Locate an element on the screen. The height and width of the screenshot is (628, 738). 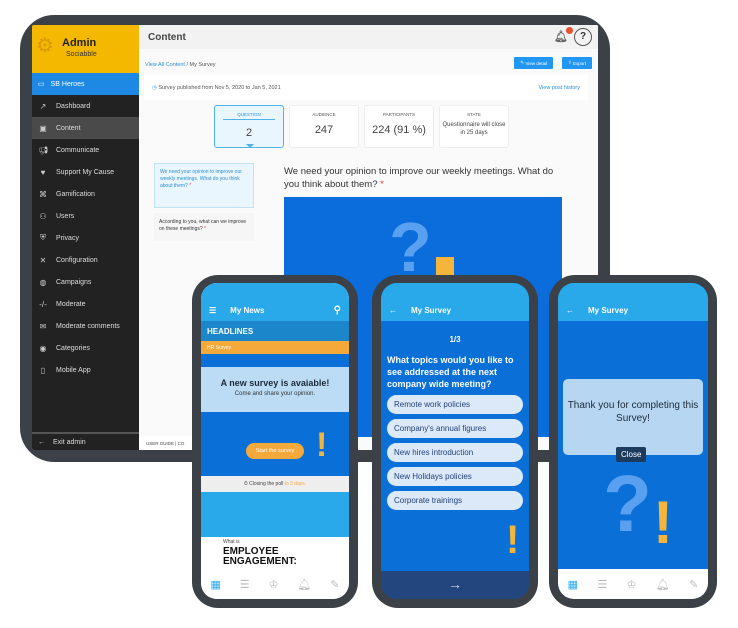
footer-links: USER GUIDE | CO is located at coordinates (169, 443).